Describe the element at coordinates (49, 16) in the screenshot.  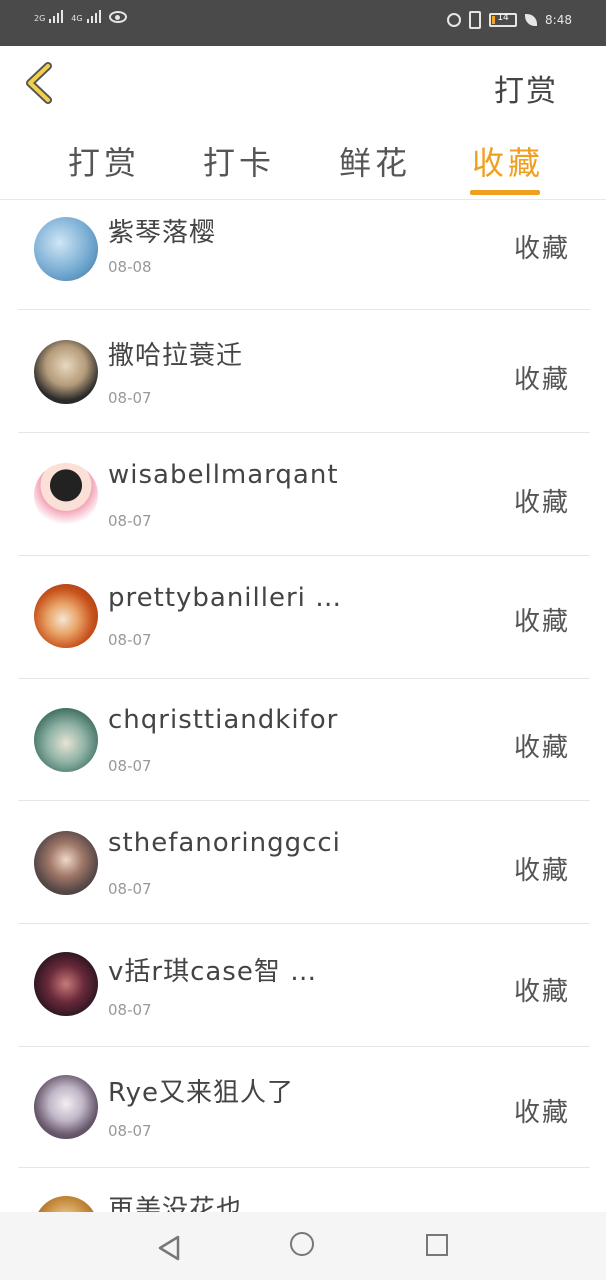
I see `signal-icon: 2G` at that location.